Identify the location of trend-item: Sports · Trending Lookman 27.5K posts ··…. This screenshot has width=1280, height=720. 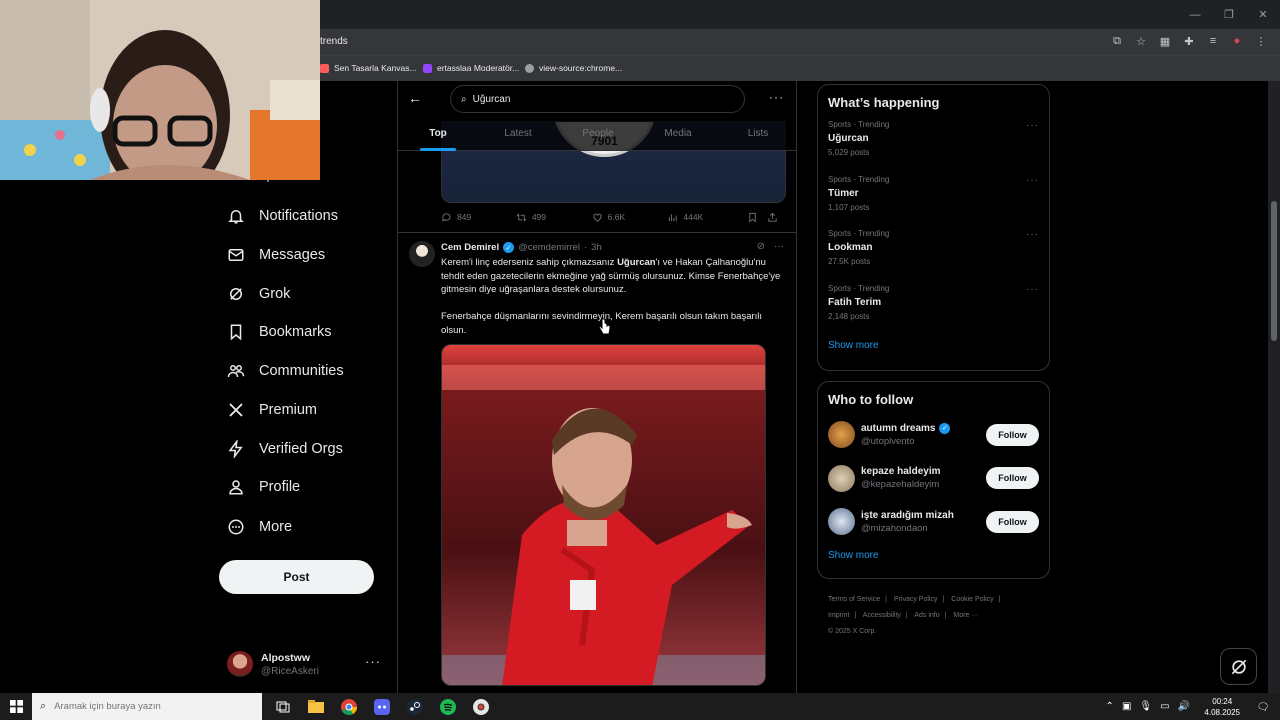
(933, 252).